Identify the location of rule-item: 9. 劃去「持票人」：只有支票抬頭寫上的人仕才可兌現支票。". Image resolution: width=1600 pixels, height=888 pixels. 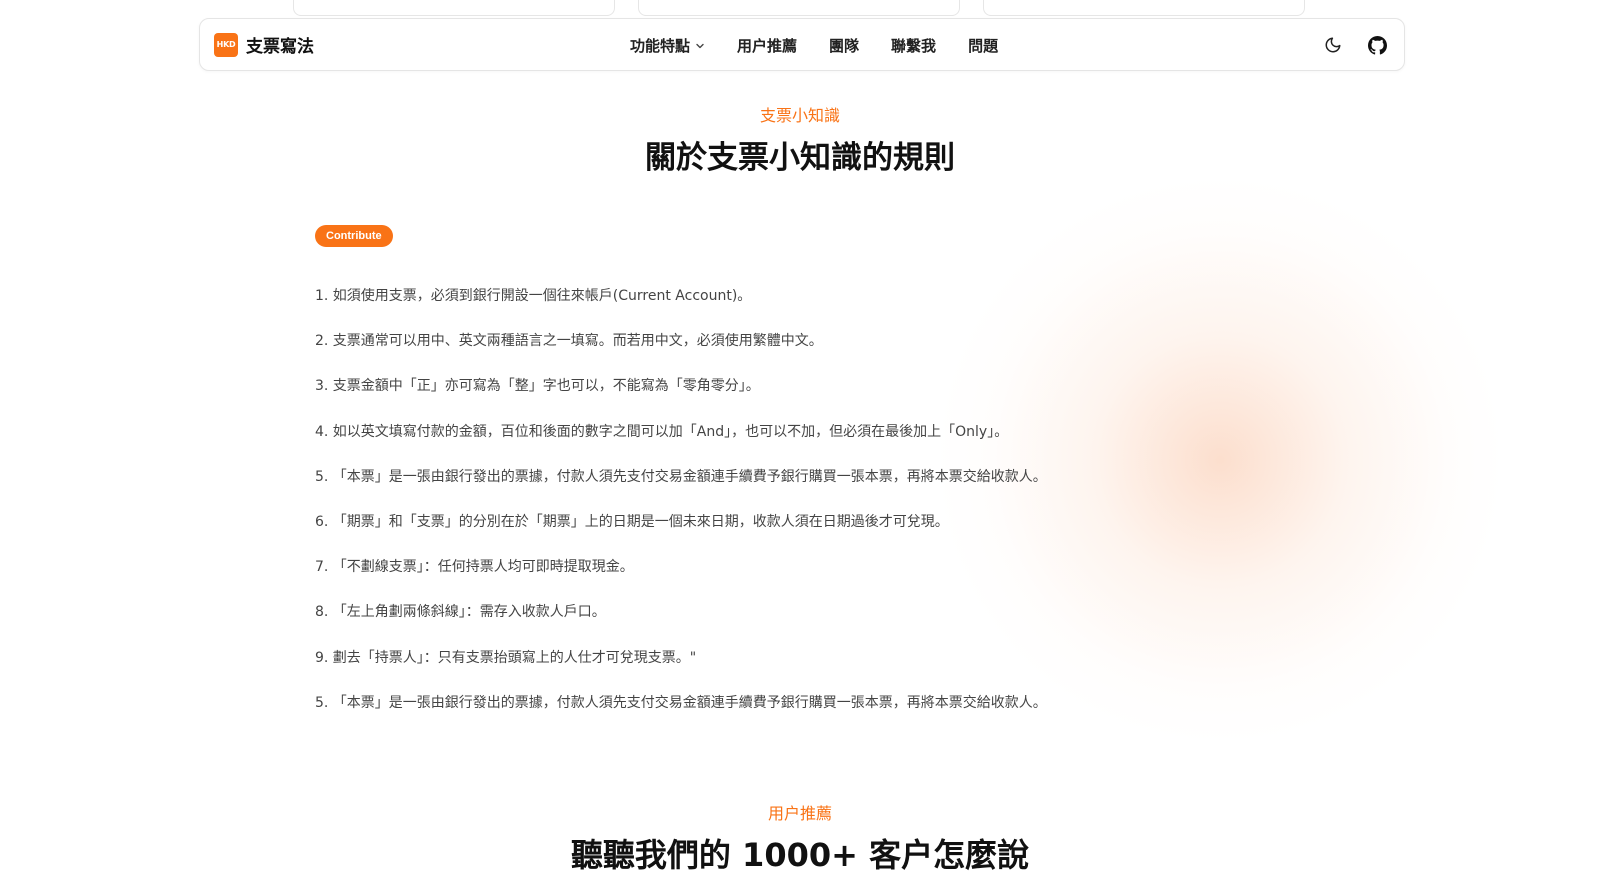
(506, 657).